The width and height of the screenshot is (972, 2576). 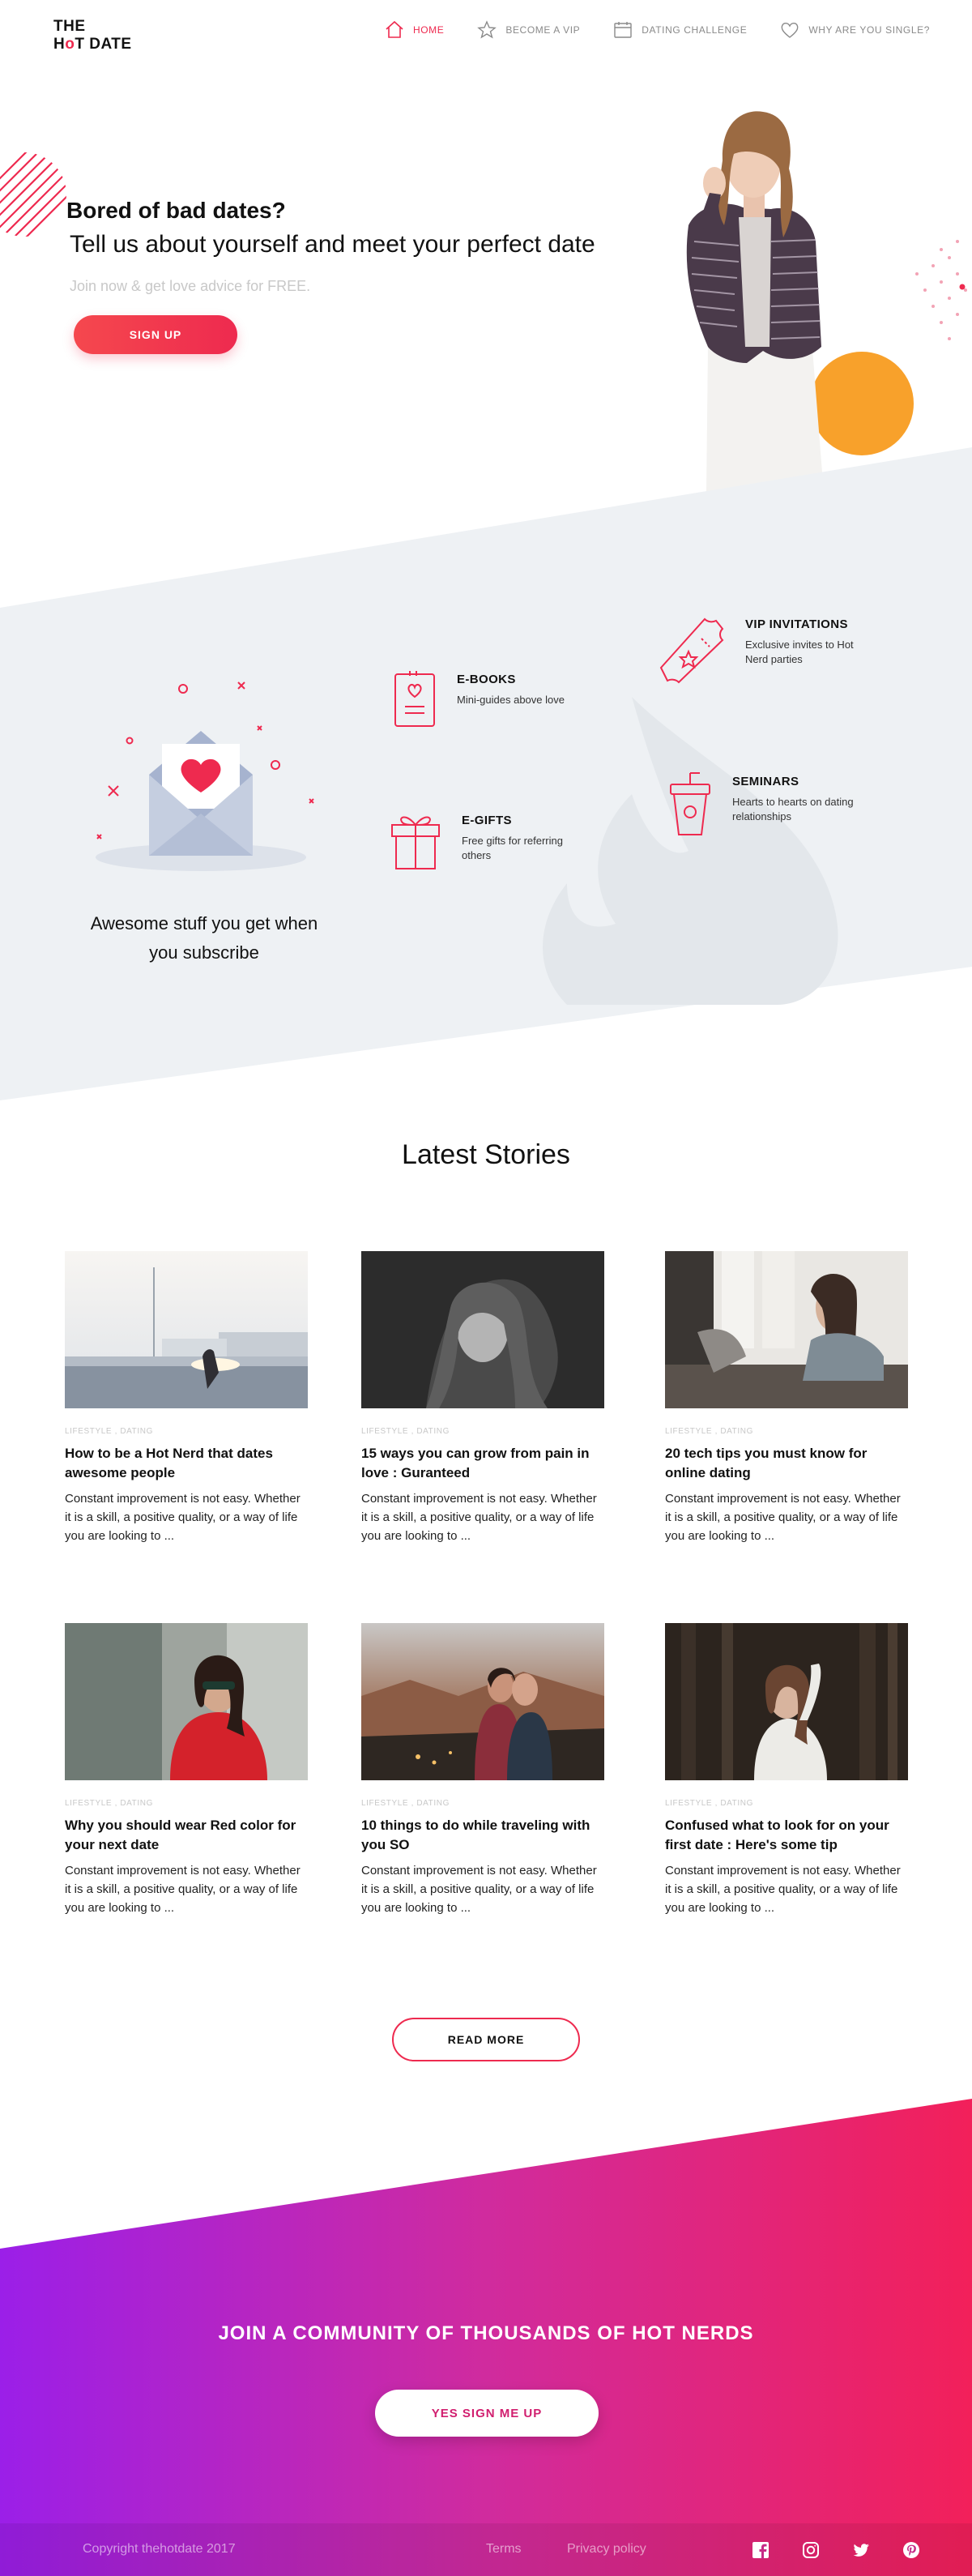 I want to click on feature-ebooks: E-BOOKS Mini-guides above love, so click(x=485, y=699).